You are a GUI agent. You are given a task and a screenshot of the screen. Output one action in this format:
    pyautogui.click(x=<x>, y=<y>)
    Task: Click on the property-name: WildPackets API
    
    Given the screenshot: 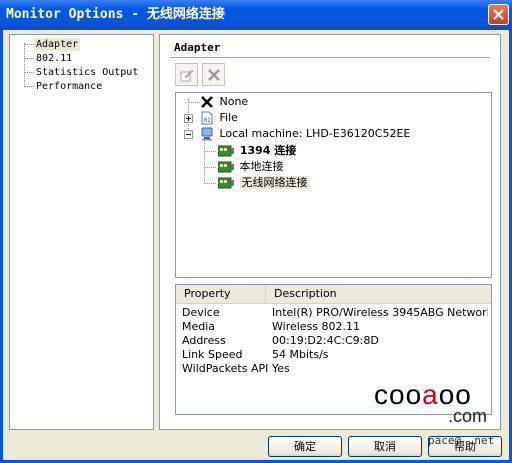 What is the action you would take?
    pyautogui.click(x=225, y=368)
    